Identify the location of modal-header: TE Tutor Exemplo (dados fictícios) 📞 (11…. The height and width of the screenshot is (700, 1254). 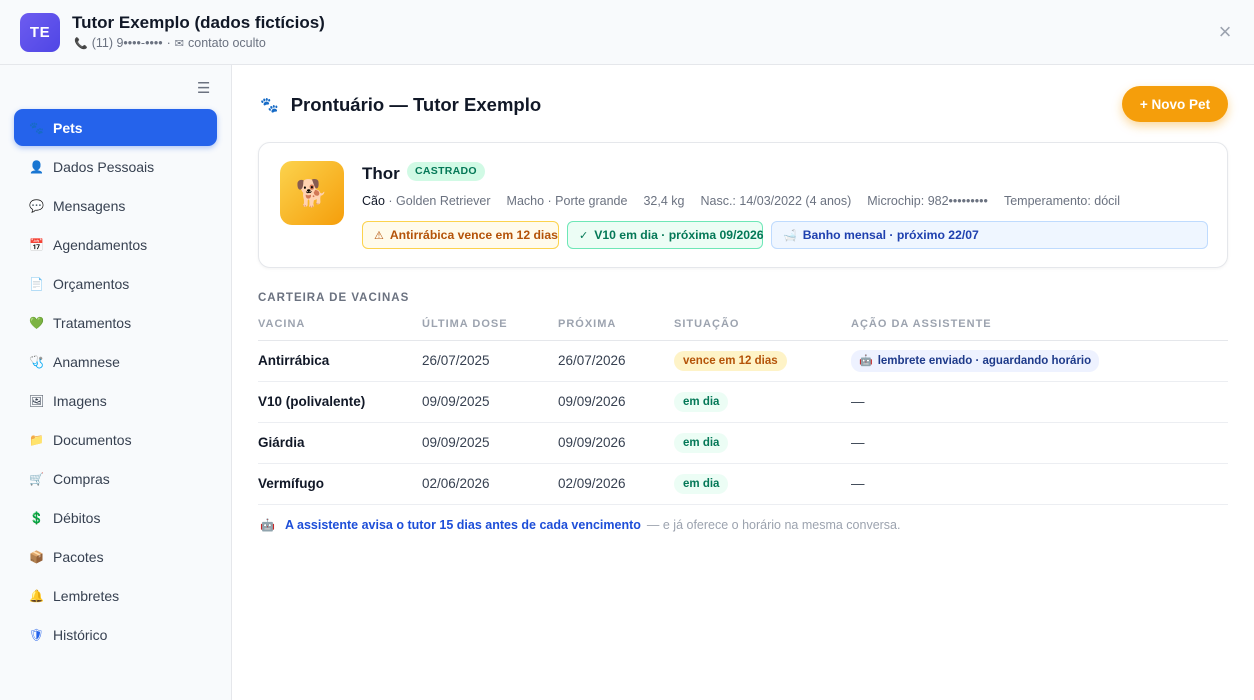
(627, 32).